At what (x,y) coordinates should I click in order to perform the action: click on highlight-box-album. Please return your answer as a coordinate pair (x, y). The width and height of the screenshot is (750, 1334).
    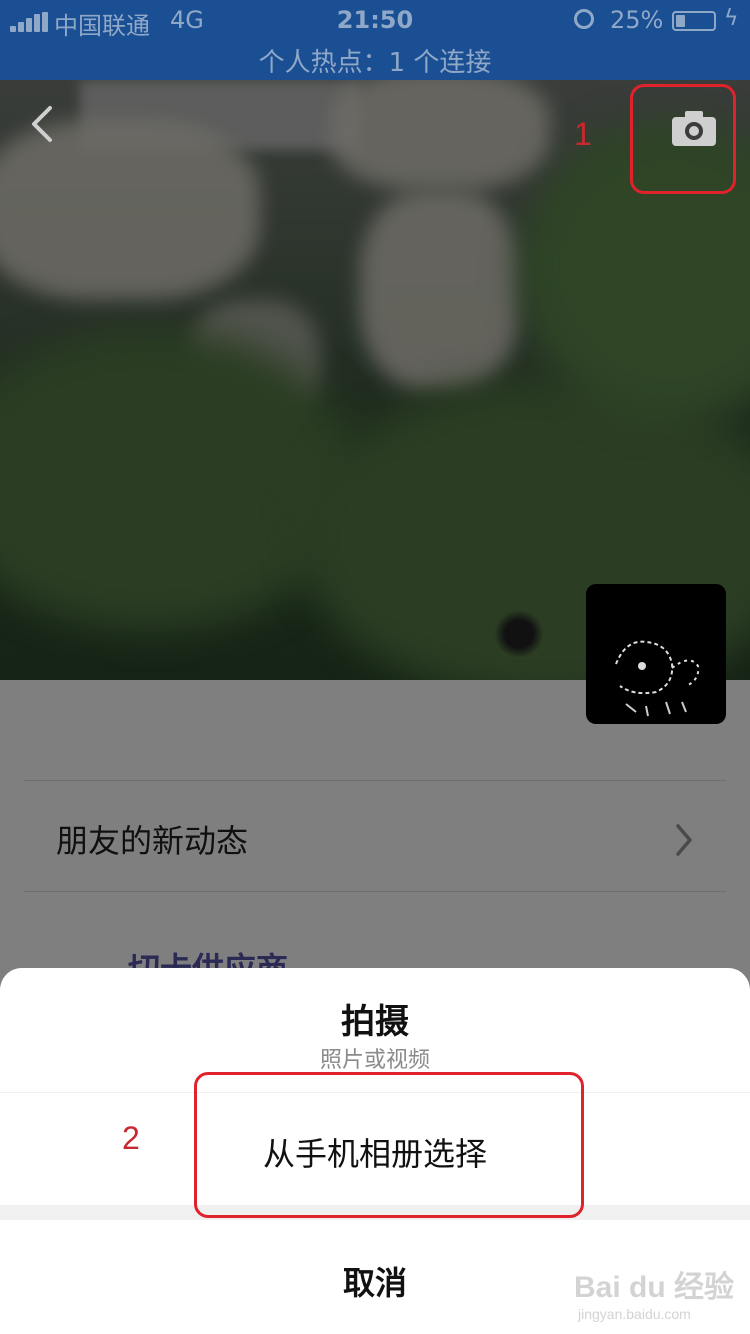
    Looking at the image, I should click on (389, 1145).